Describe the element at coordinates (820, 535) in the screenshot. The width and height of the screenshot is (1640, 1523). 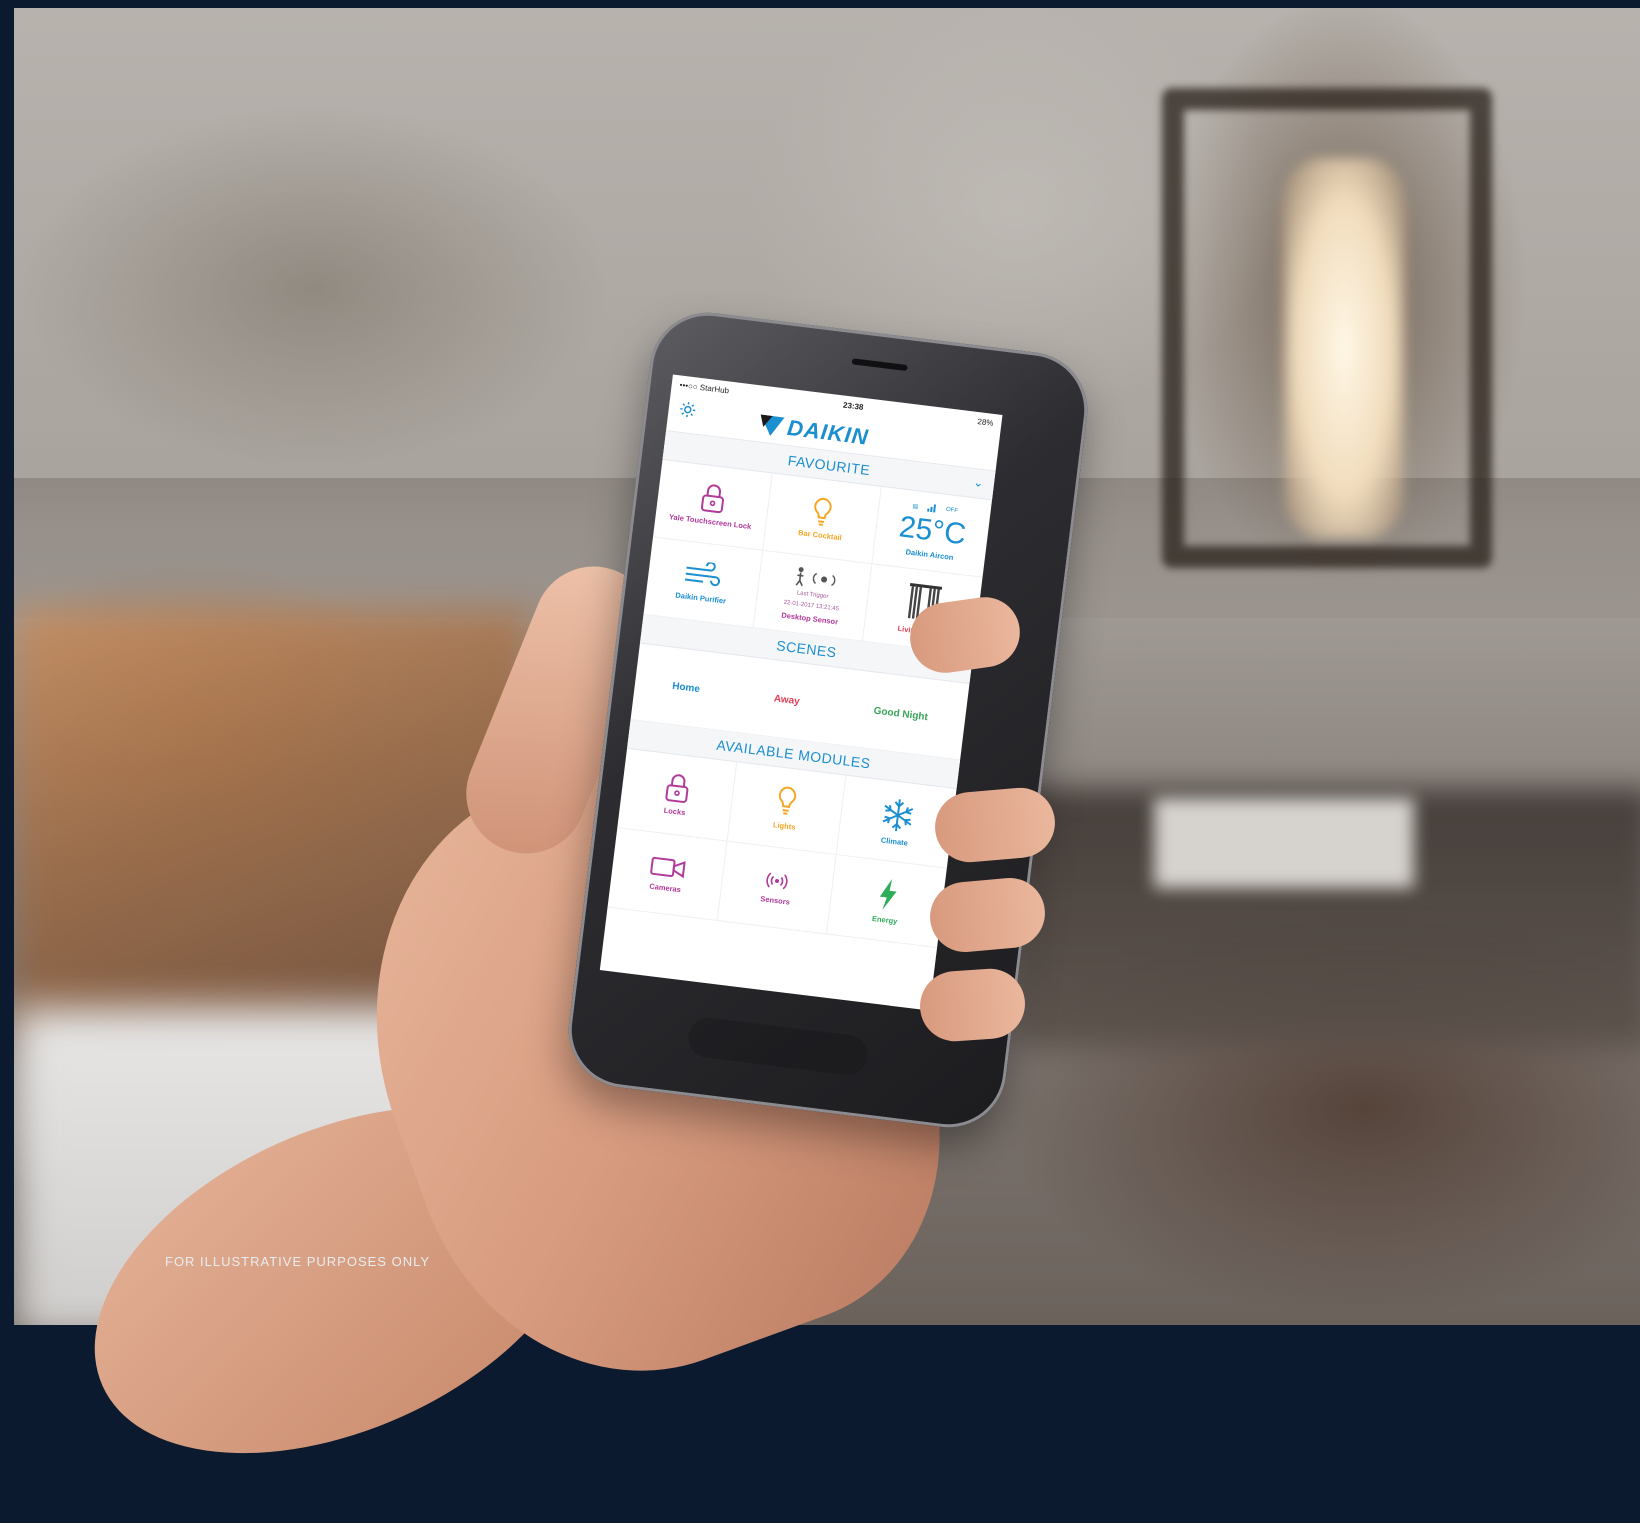
I see `tile-label: Bar Cocktail` at that location.